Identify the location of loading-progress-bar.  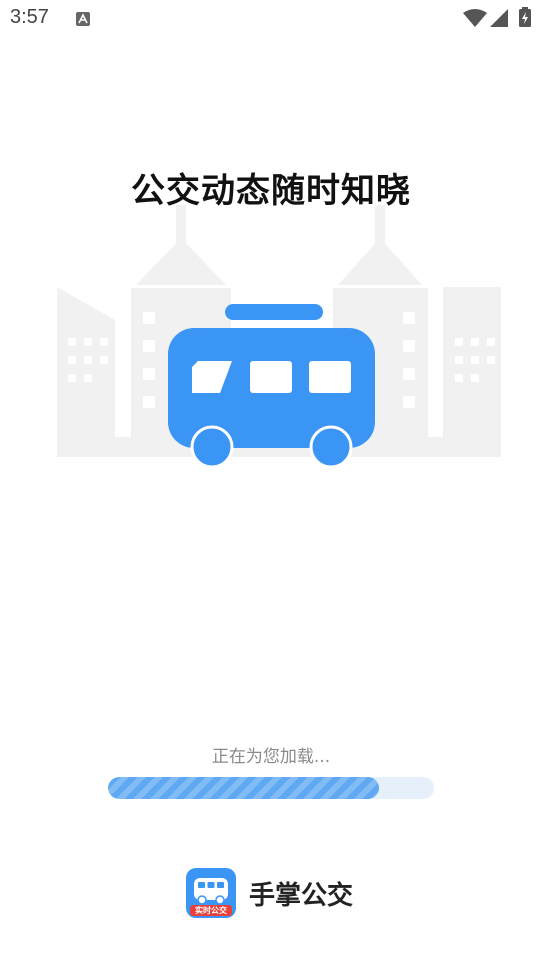
(271, 788).